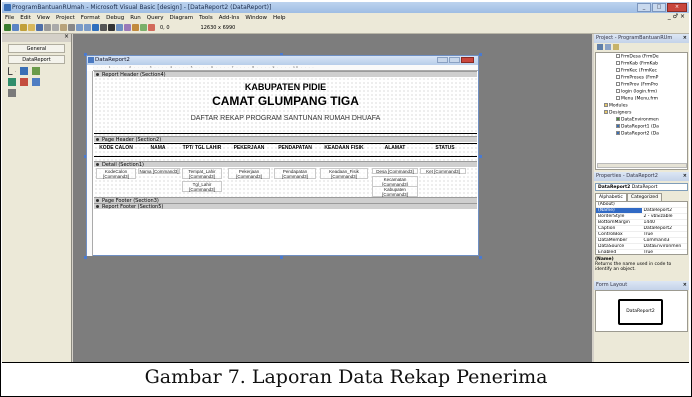 This screenshot has height=397, width=692. What do you see at coordinates (36, 82) in the screenshot?
I see `rptshape-tool-icon` at bounding box center [36, 82].